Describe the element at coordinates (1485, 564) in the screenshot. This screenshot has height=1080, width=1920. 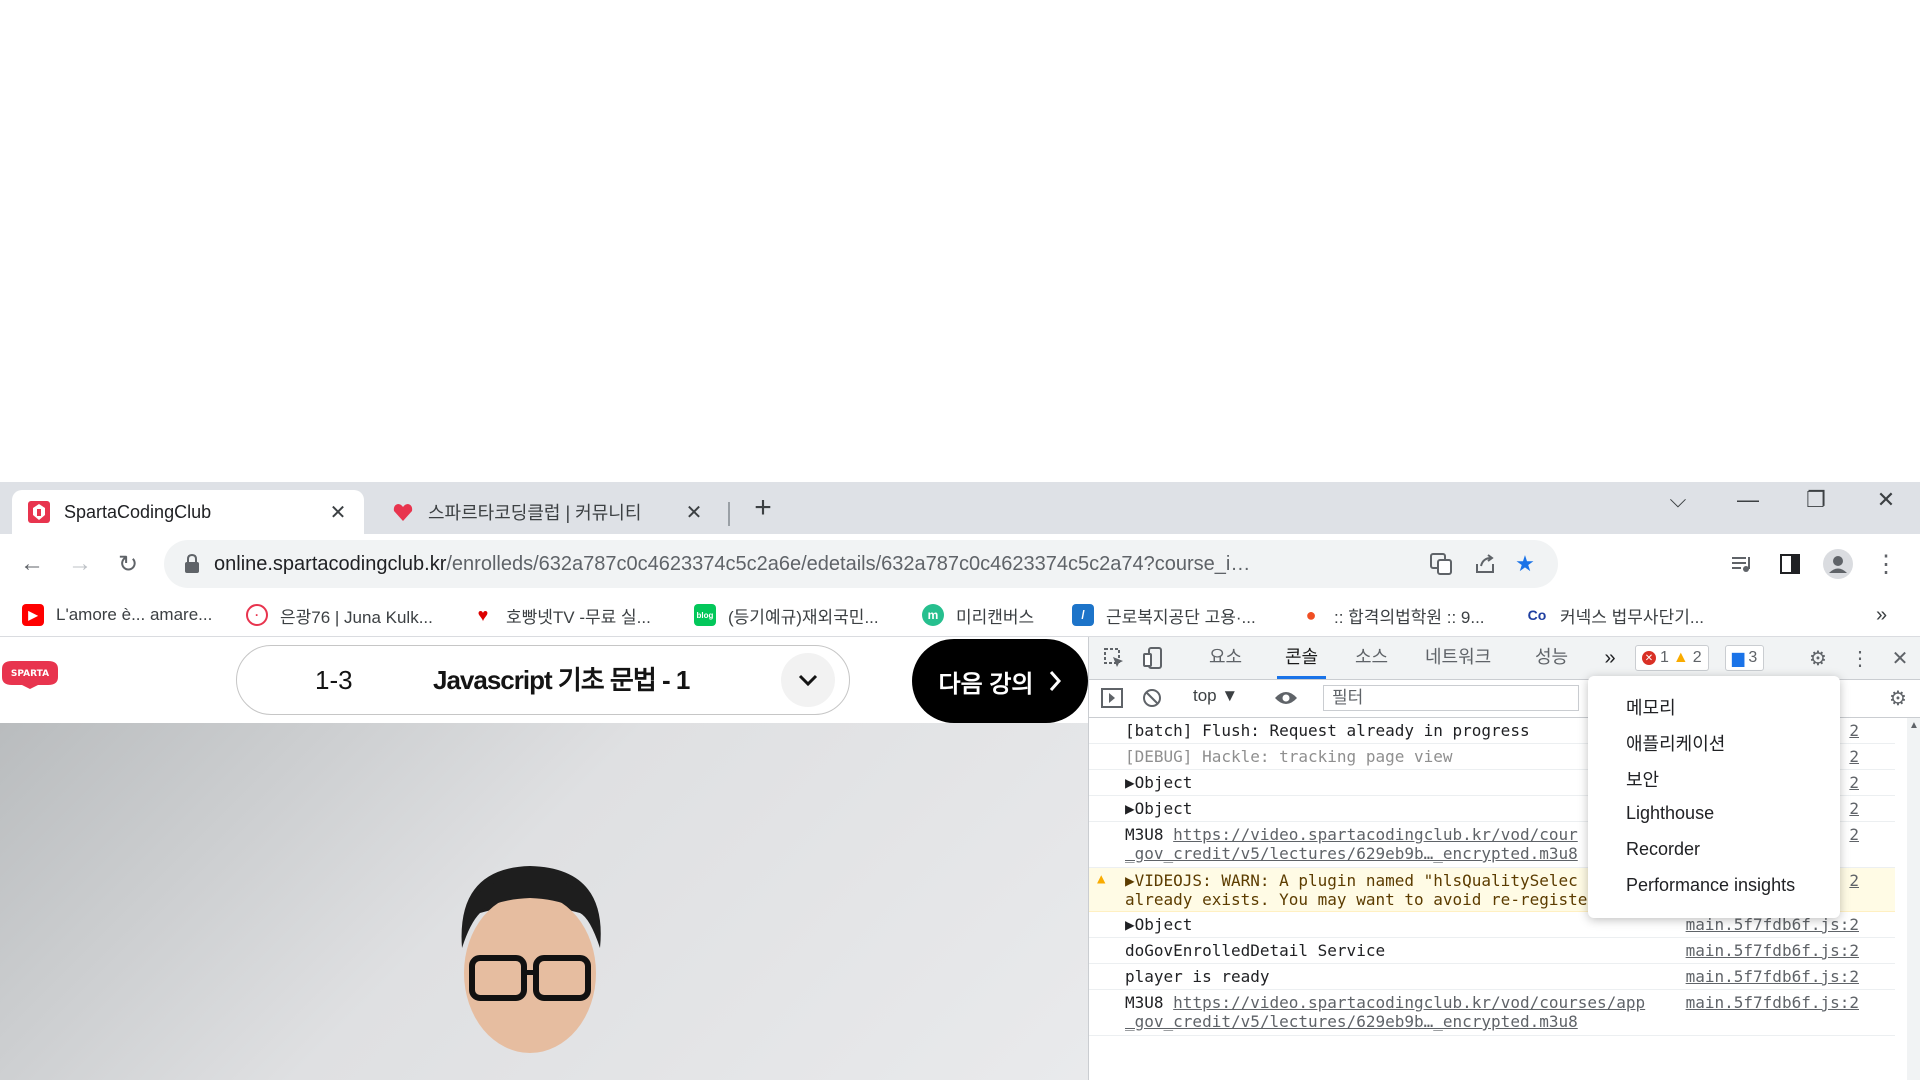
I see `share-icon` at that location.